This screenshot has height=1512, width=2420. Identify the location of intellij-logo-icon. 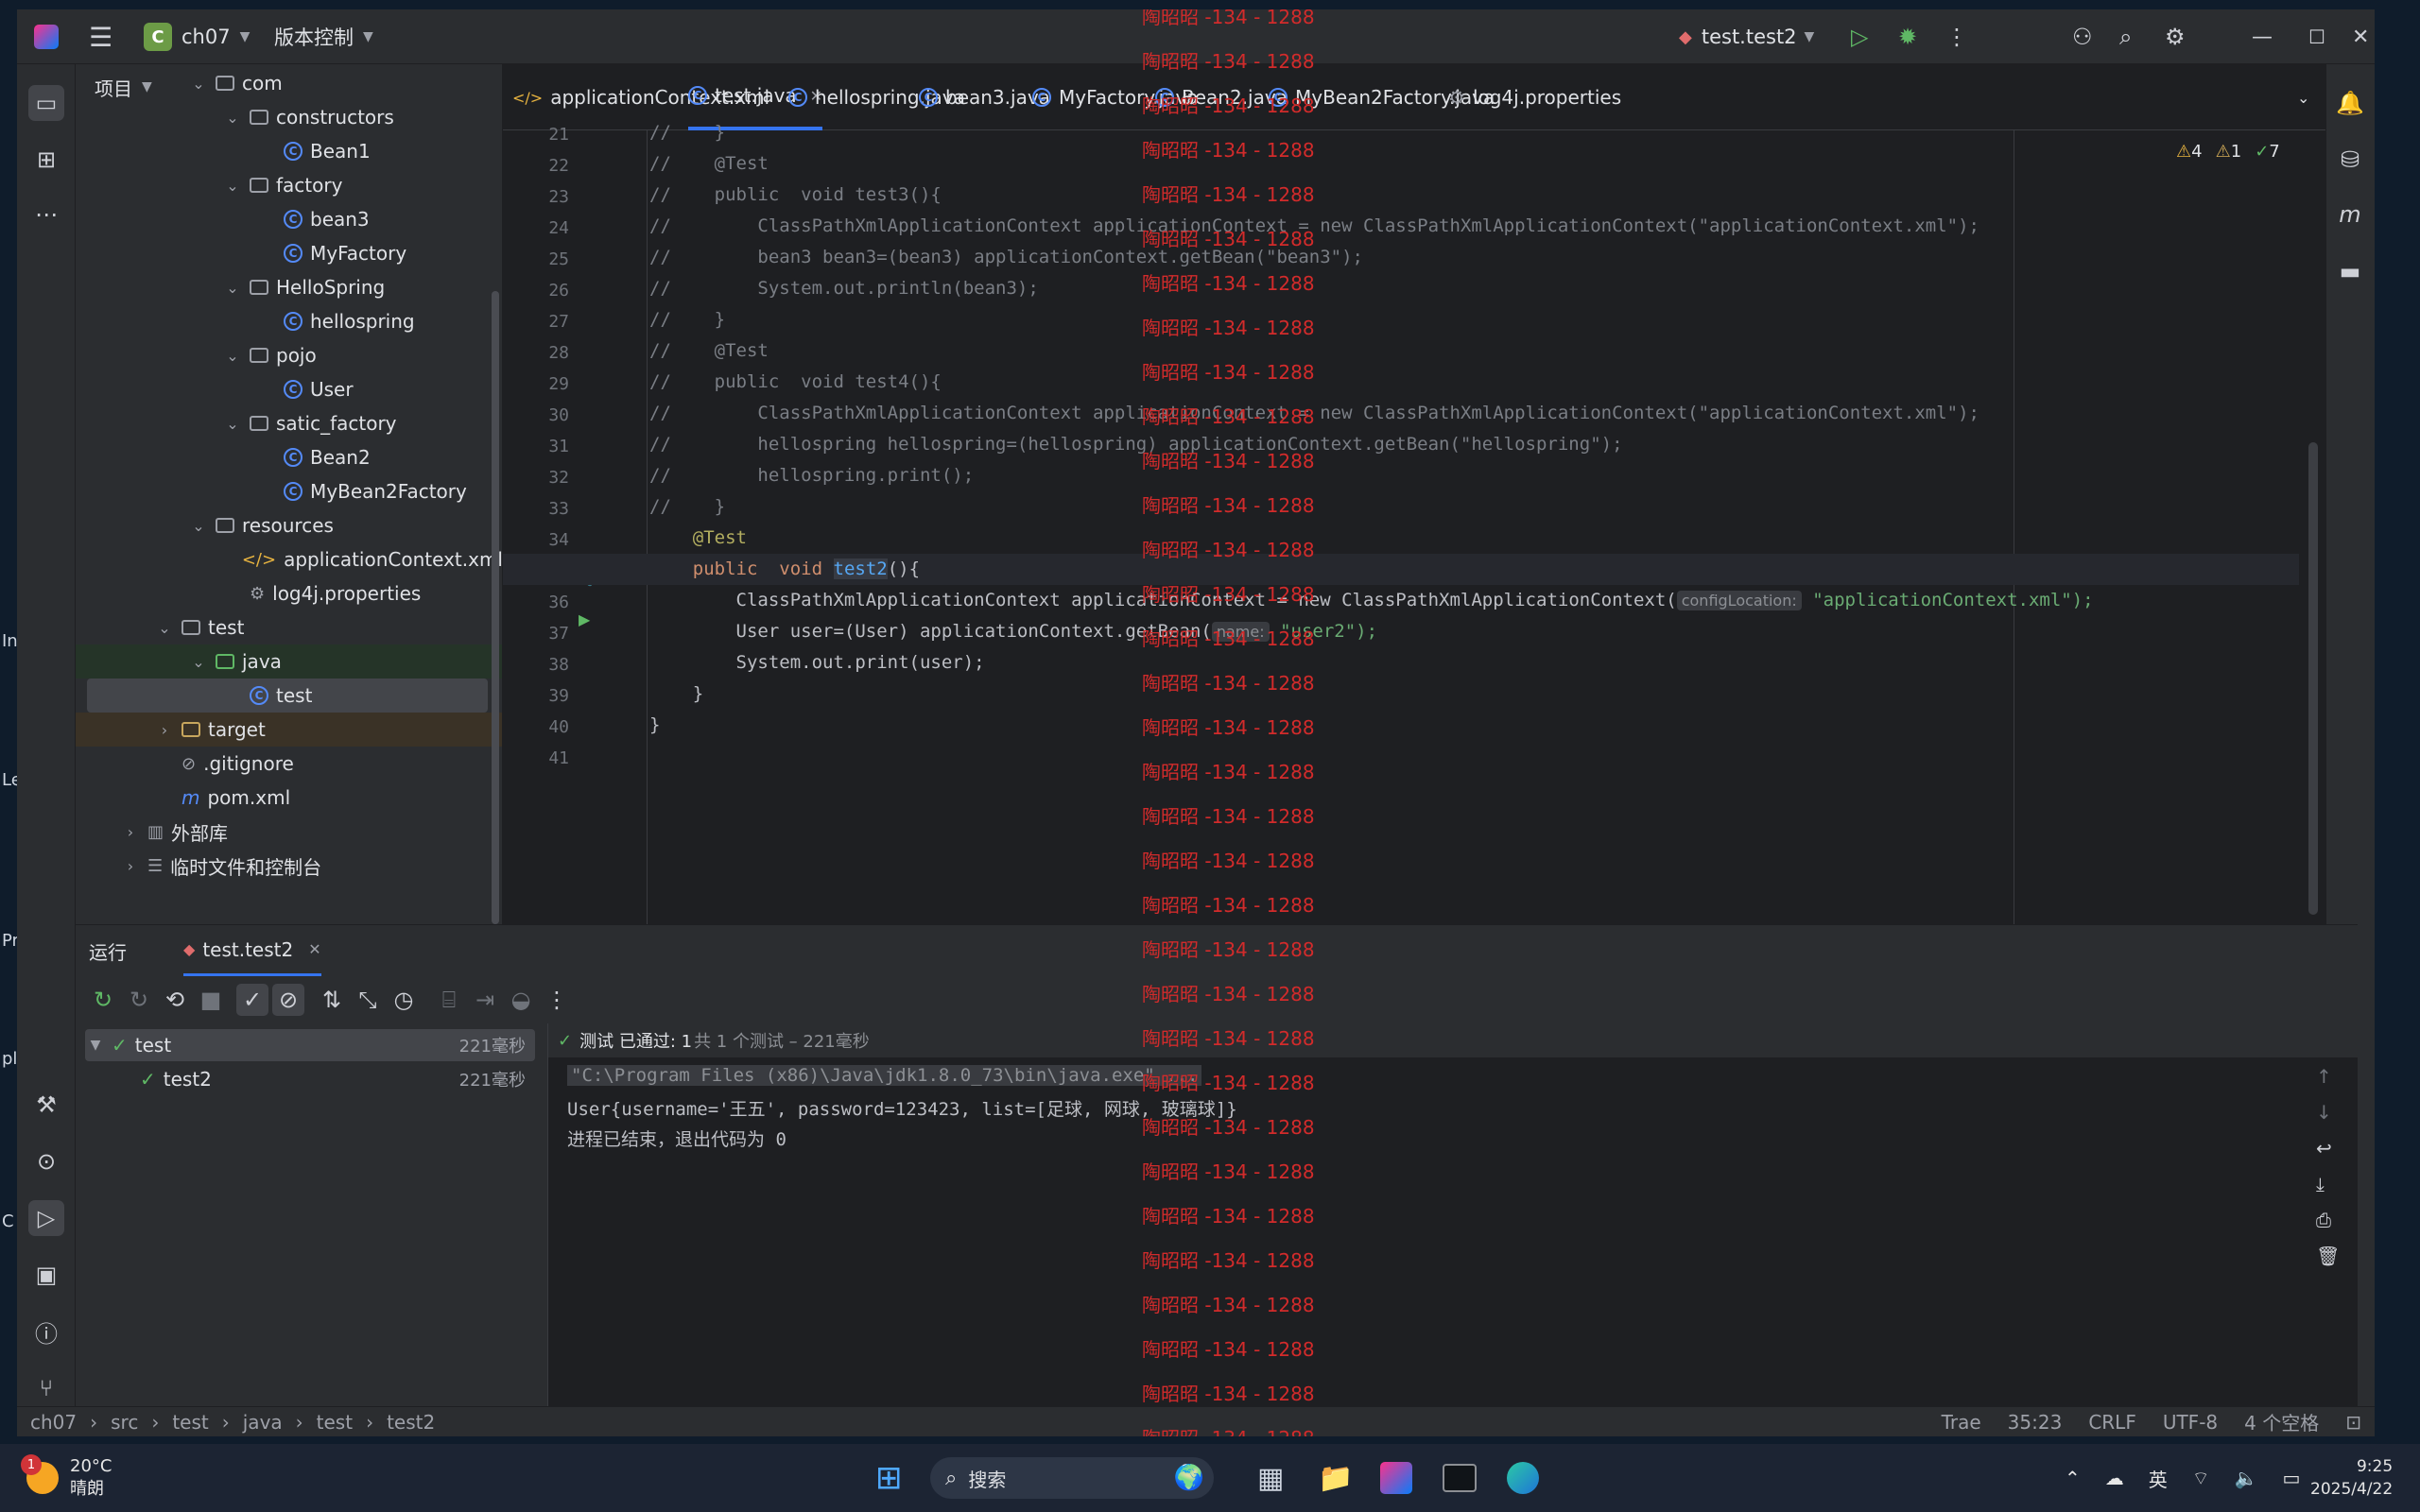
(46, 36).